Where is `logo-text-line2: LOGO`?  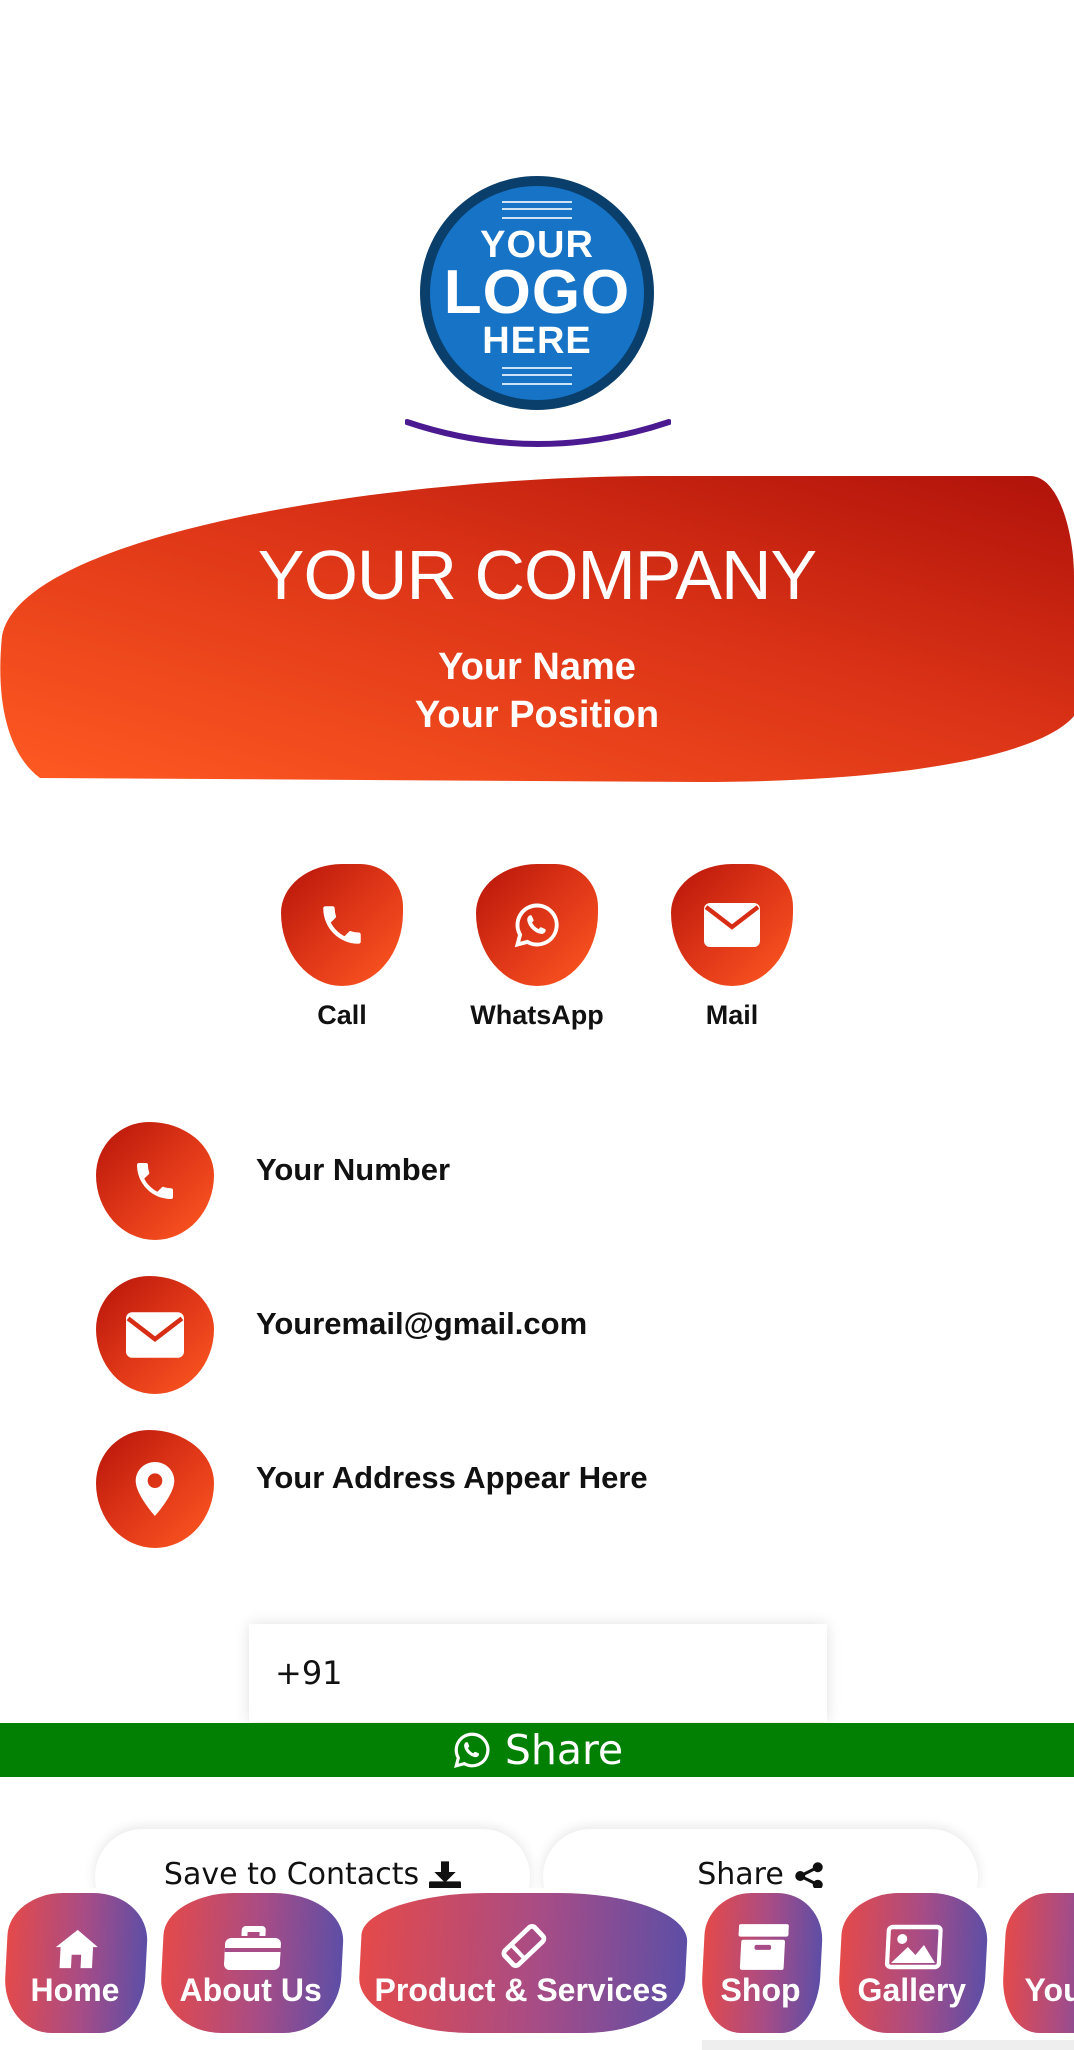
logo-text-line2: LOGO is located at coordinates (537, 292).